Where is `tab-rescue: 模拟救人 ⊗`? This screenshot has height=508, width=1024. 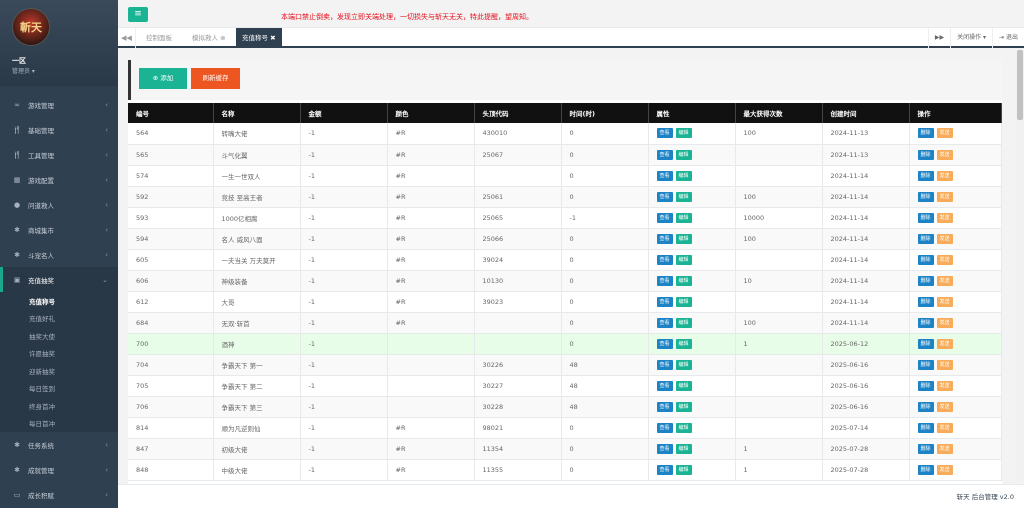
tab-rescue: 模拟救人 ⊗ is located at coordinates (209, 38).